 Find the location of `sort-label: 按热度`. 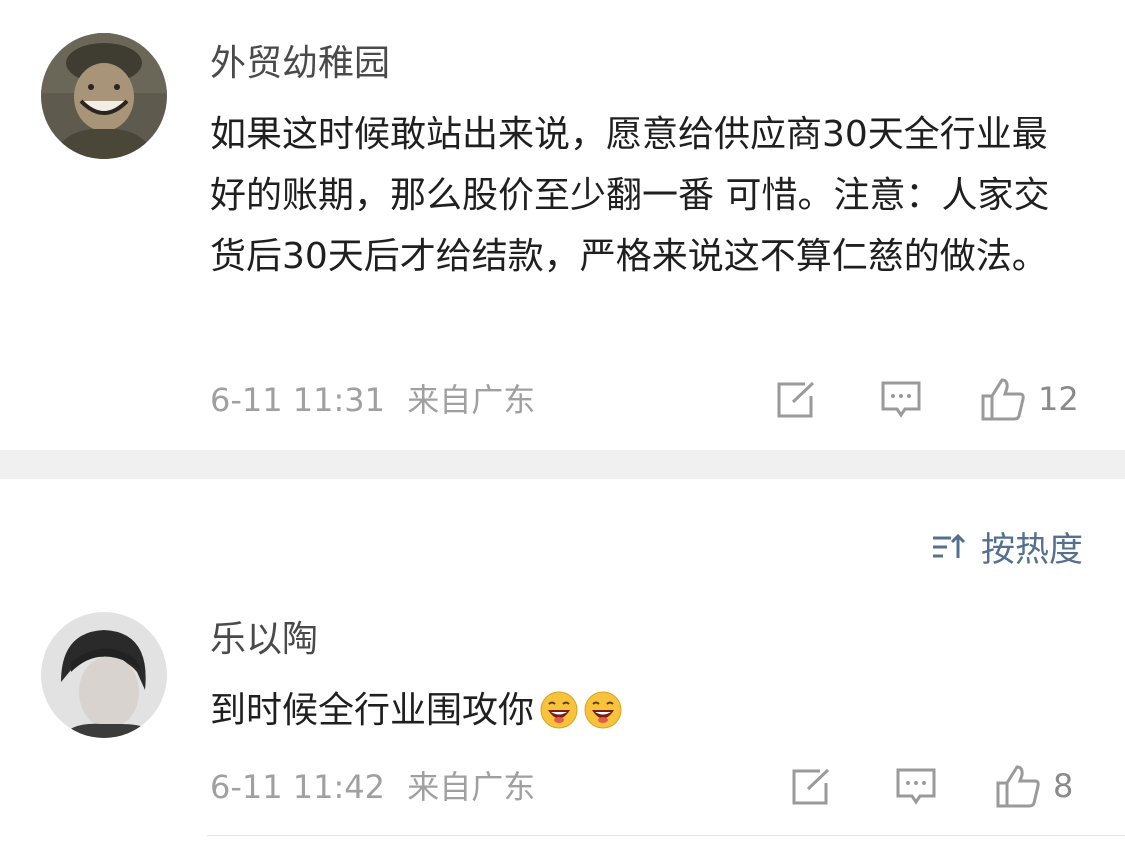

sort-label: 按热度 is located at coordinates (1032, 550).